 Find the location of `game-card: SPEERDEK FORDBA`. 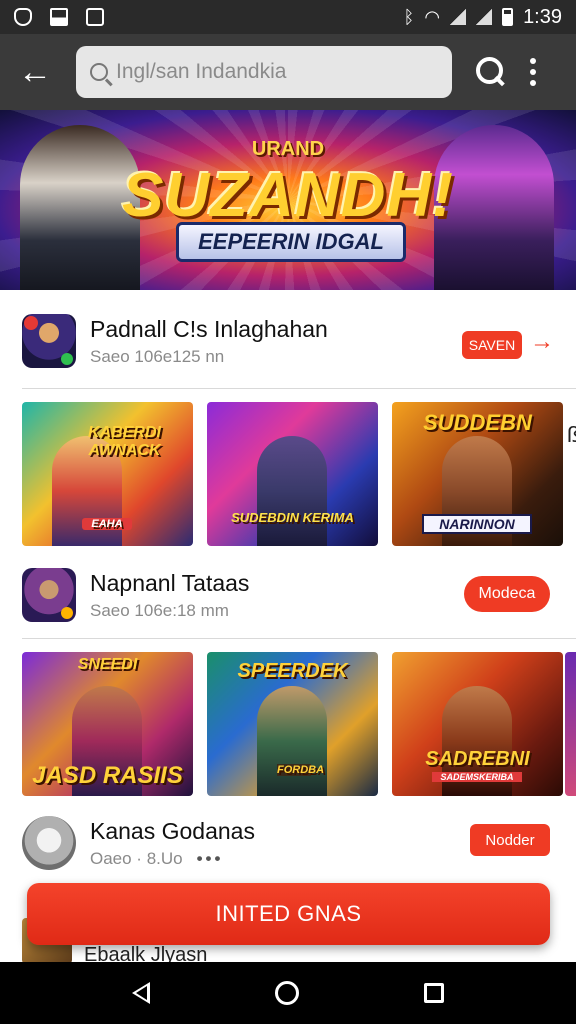

game-card: SPEERDEK FORDBA is located at coordinates (292, 724).